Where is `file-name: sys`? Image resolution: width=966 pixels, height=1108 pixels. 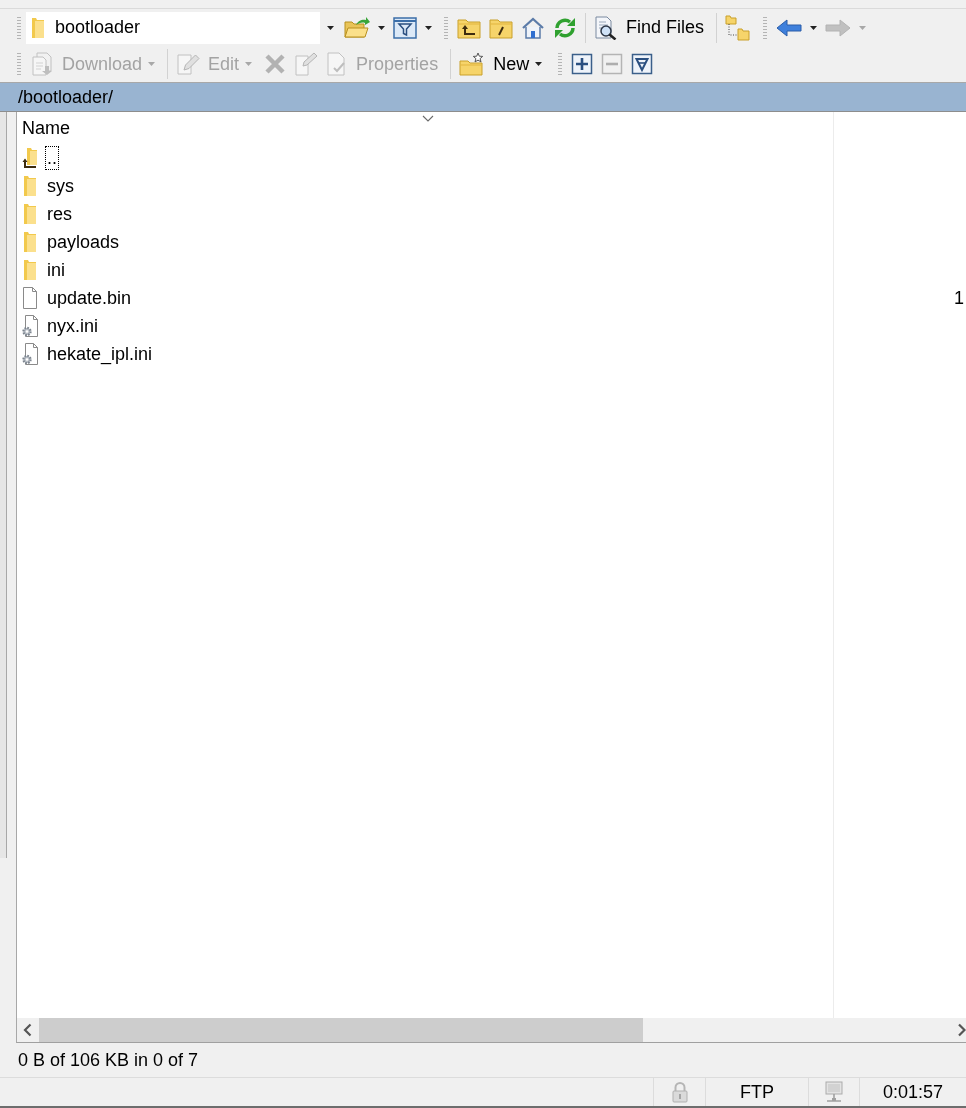
file-name: sys is located at coordinates (60, 186).